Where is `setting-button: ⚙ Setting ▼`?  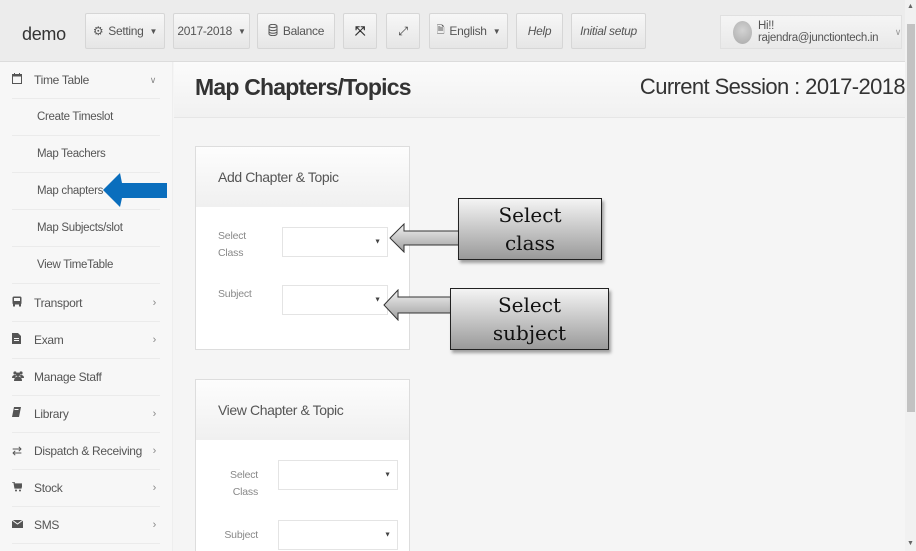
setting-button: ⚙ Setting ▼ is located at coordinates (125, 31).